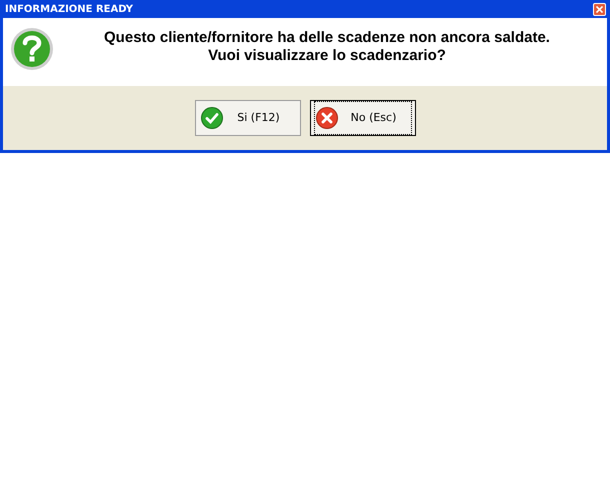  I want to click on check-icon, so click(211, 118).